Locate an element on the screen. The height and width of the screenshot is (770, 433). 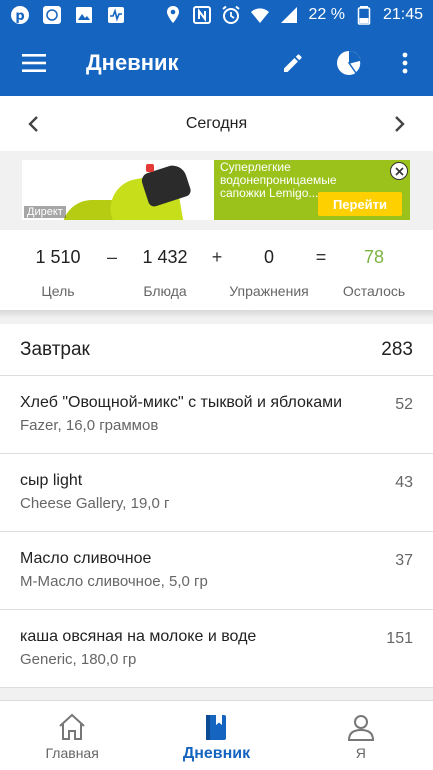
svg-text: p is located at coordinates (19, 16).